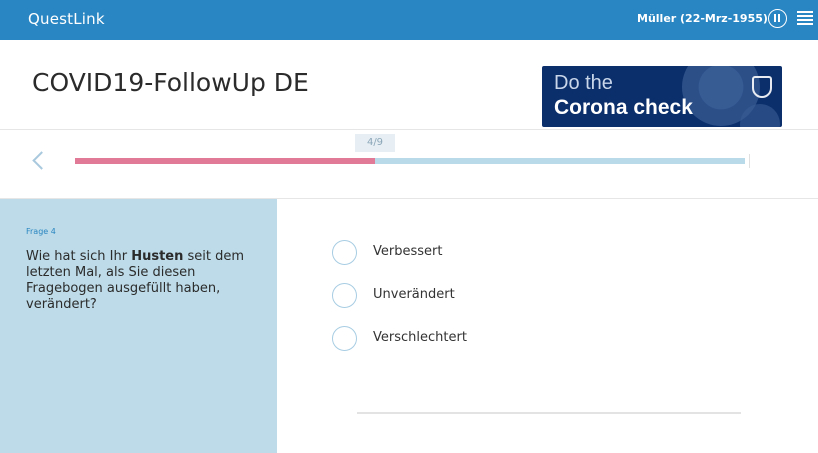 The width and height of the screenshot is (818, 453). What do you see at coordinates (79, 256) in the screenshot?
I see `question-text-before: Wie hat sich Ihr` at bounding box center [79, 256].